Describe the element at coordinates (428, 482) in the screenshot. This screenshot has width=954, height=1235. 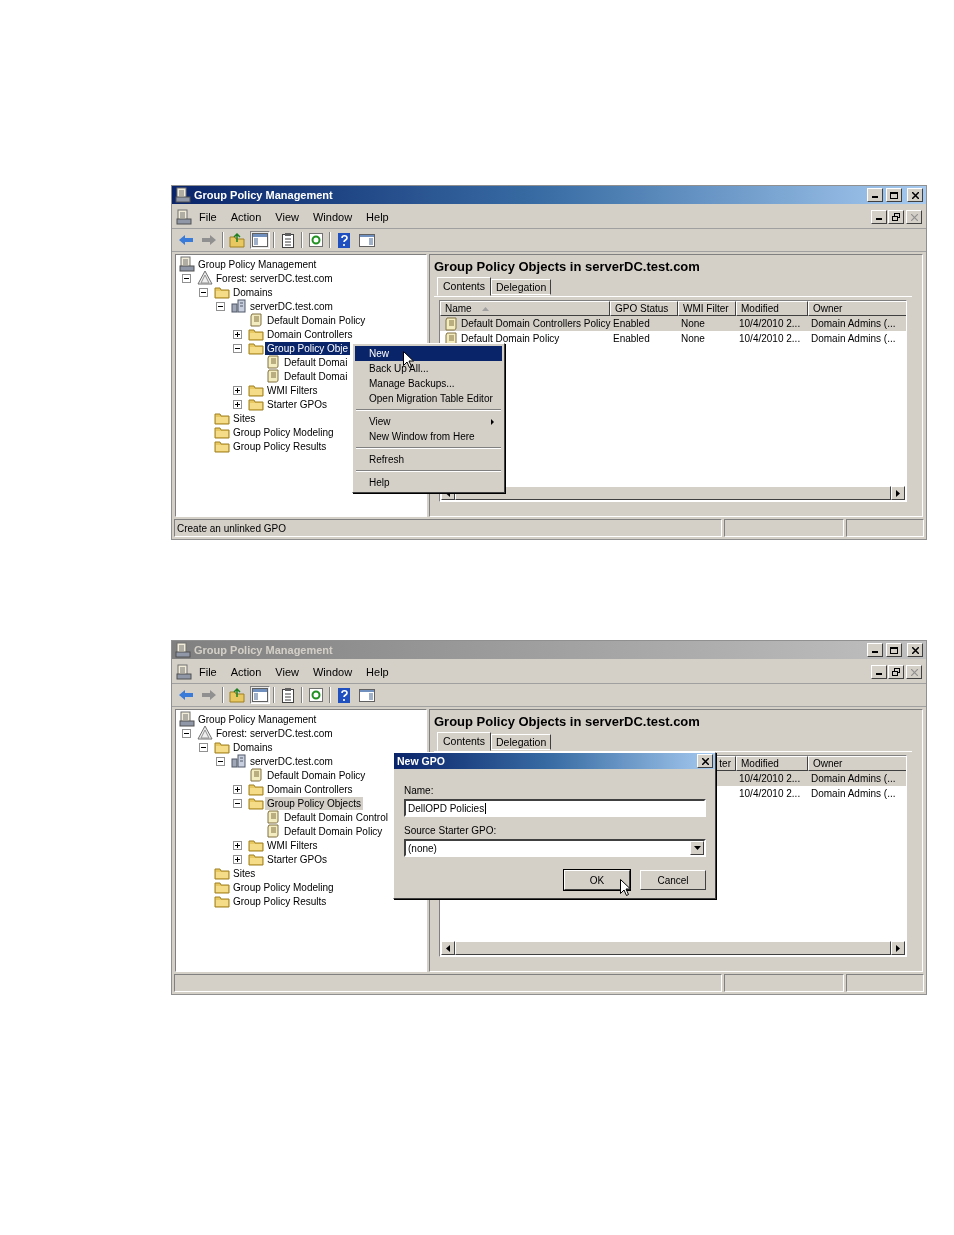
I see `context-menu-item: Help` at that location.